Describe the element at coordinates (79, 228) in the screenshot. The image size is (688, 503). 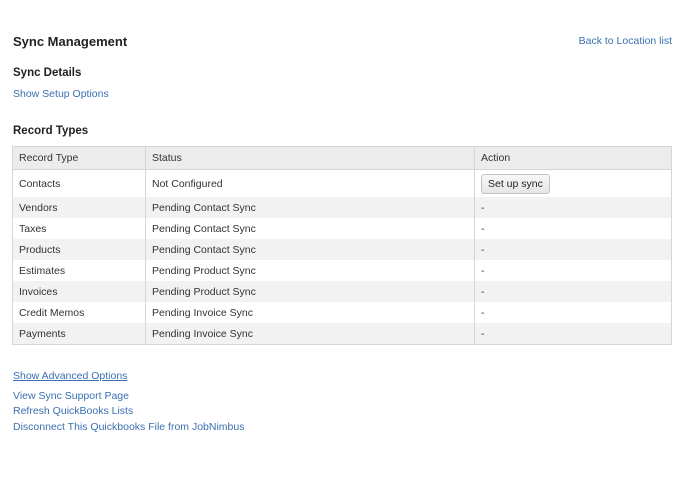
I see `record-type-cell: Taxes` at that location.